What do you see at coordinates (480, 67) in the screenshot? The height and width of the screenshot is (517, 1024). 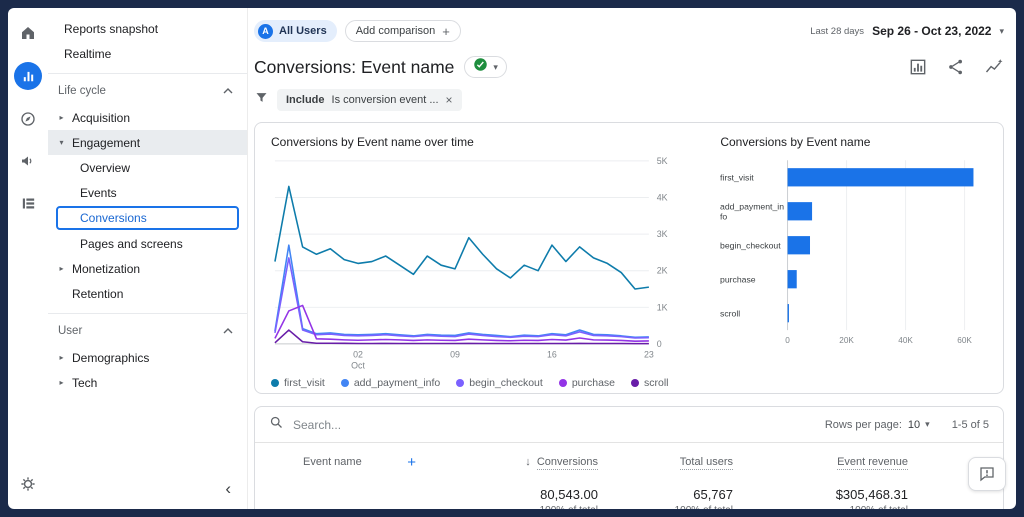 I see `check-circle-icon` at bounding box center [480, 67].